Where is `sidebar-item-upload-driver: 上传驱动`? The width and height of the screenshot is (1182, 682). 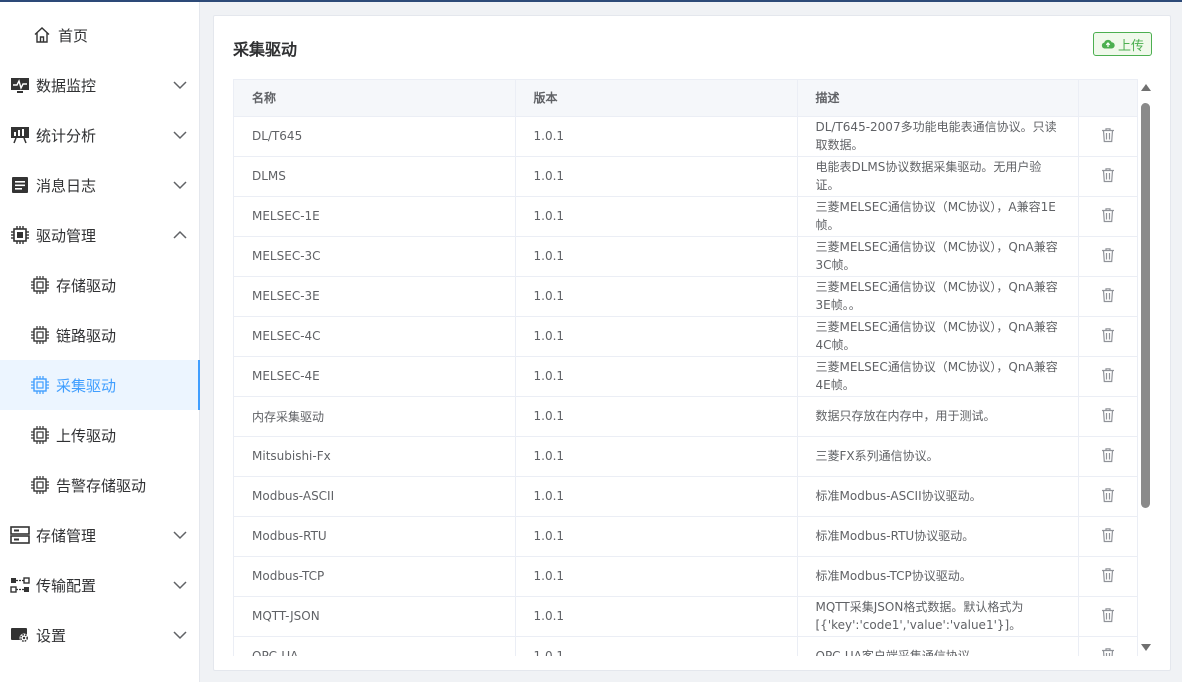 sidebar-item-upload-driver: 上传驱动 is located at coordinates (100, 435).